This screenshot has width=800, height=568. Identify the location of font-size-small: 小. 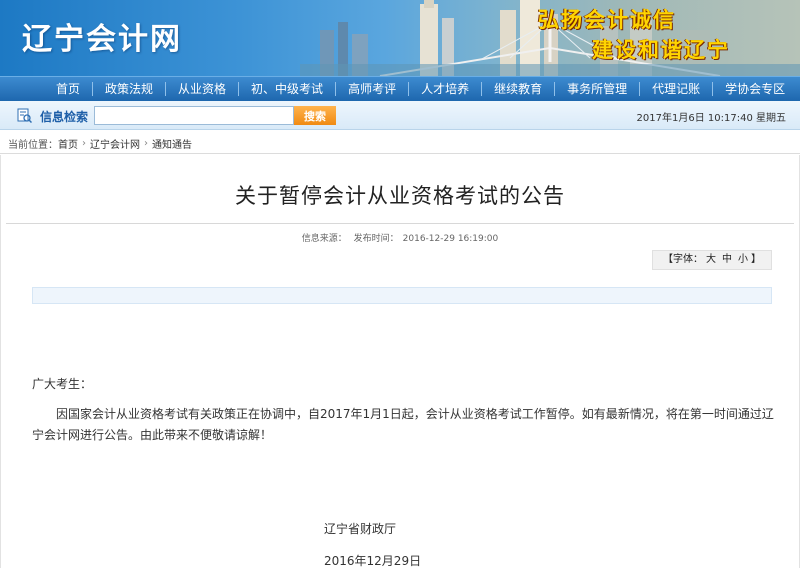
(743, 259).